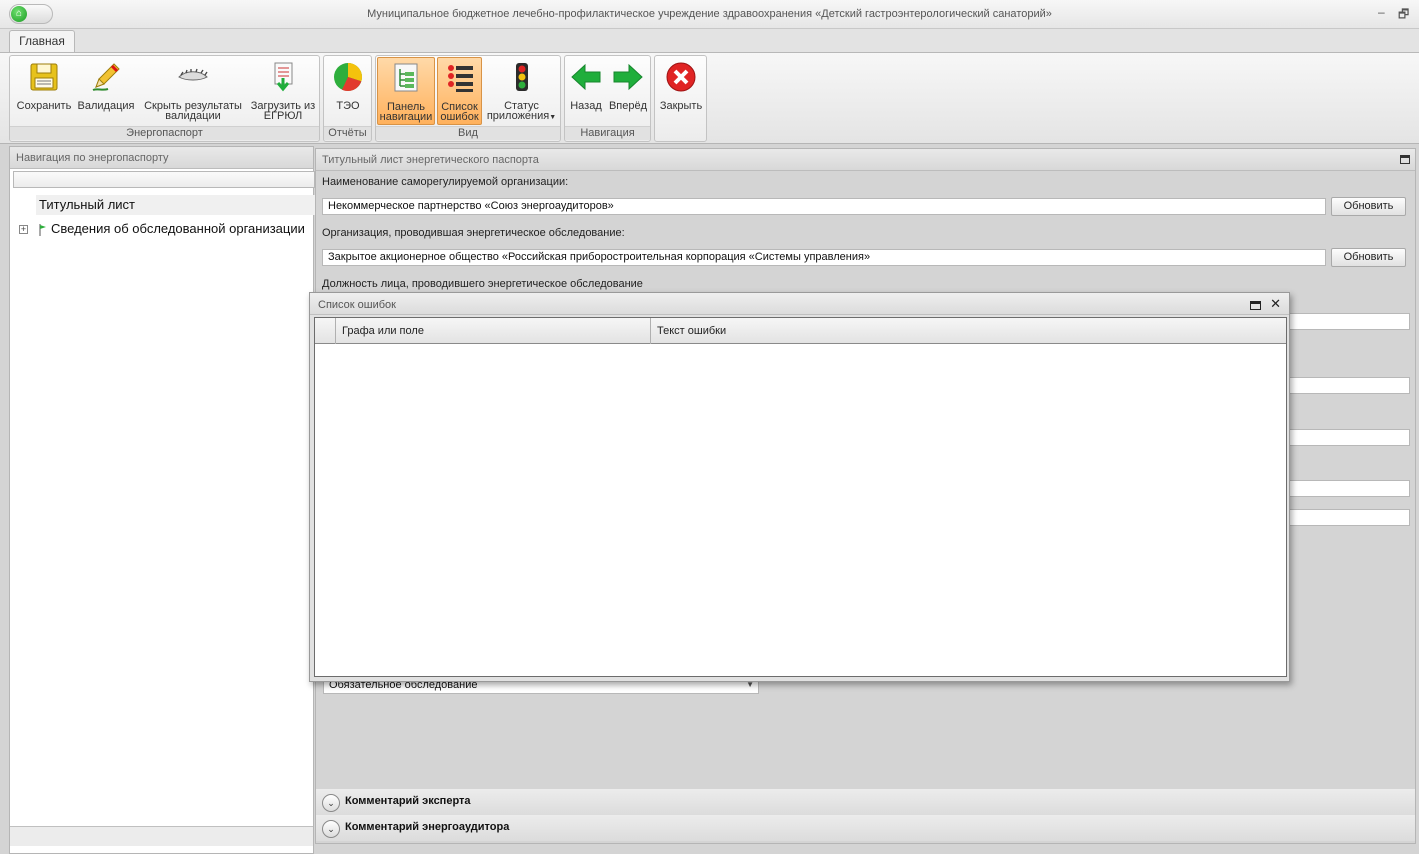 This screenshot has width=1419, height=854. What do you see at coordinates (607, 133) in the screenshot?
I see `ribbon-group-label-navigation: Навигация` at bounding box center [607, 133].